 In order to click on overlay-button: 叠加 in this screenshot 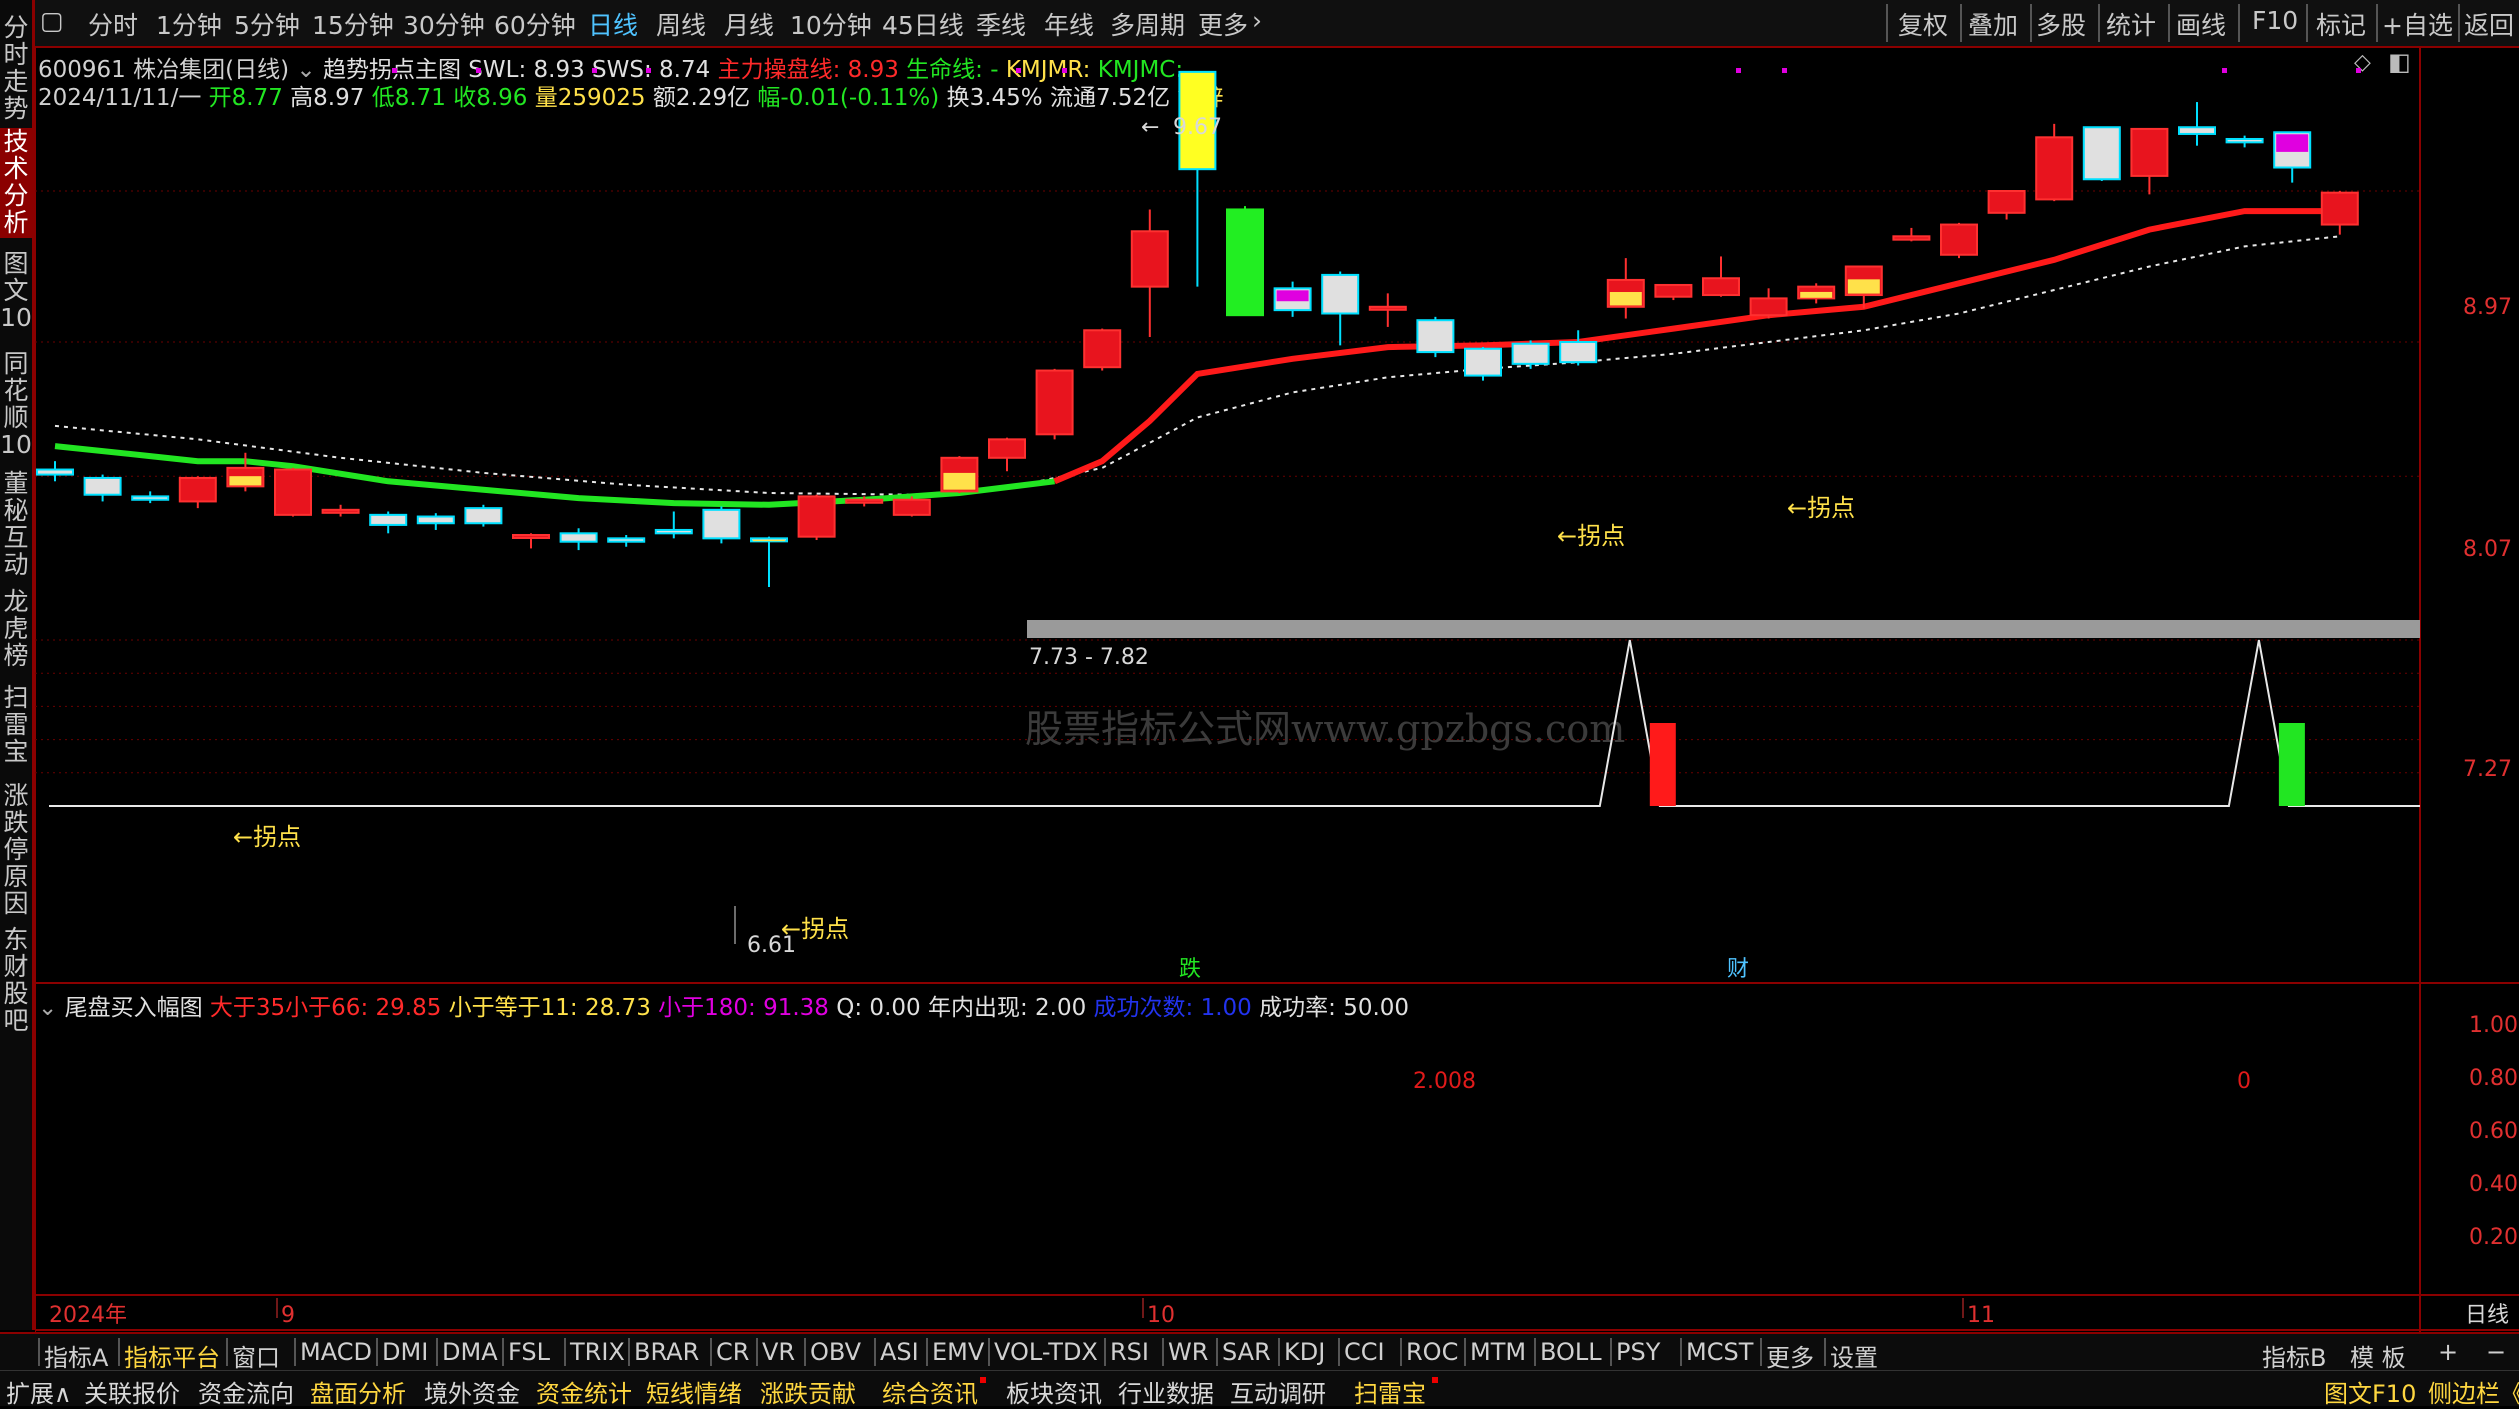, I will do `click(1993, 24)`.